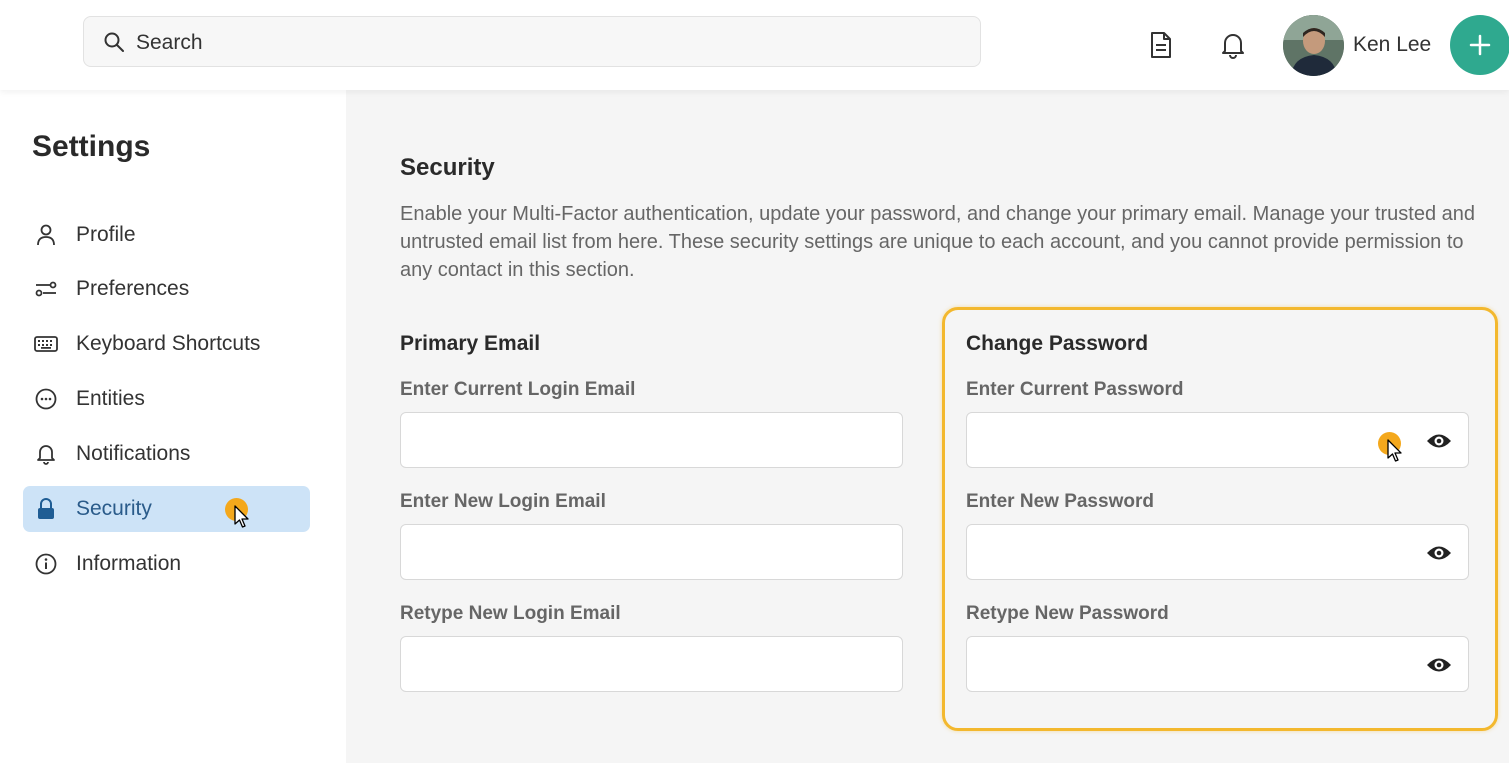 Image resolution: width=1509 pixels, height=763 pixels. I want to click on lock-icon, so click(46, 509).